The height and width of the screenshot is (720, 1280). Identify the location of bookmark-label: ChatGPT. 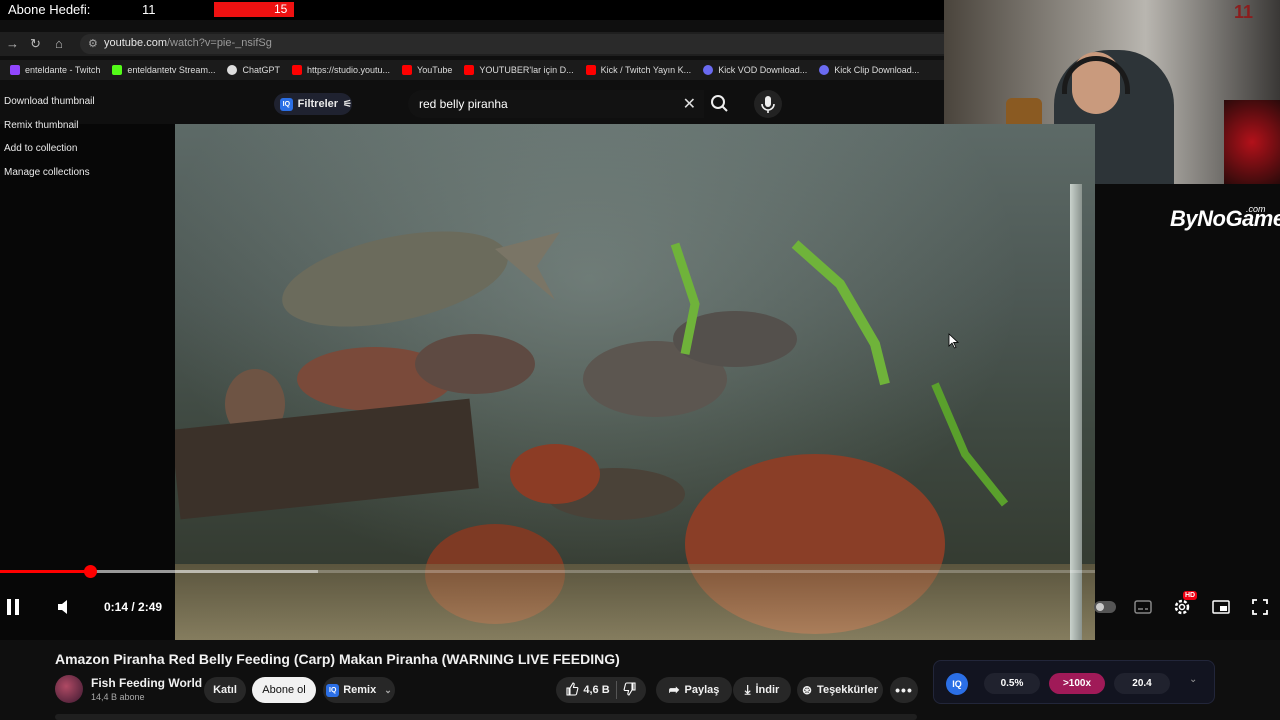
(261, 70).